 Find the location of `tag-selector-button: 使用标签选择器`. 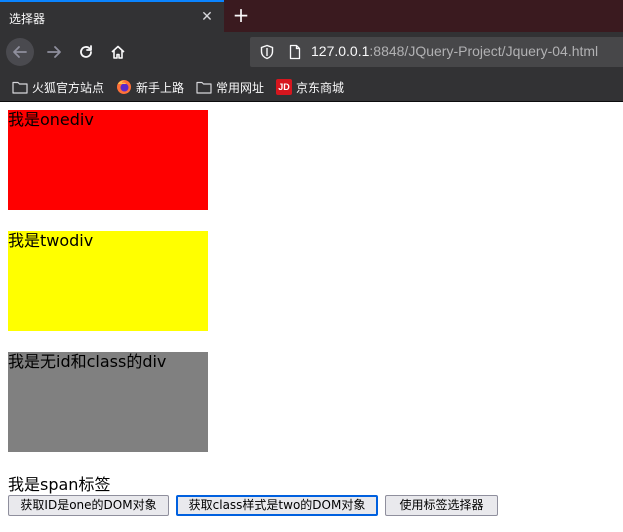

tag-selector-button: 使用标签选择器 is located at coordinates (441, 505).